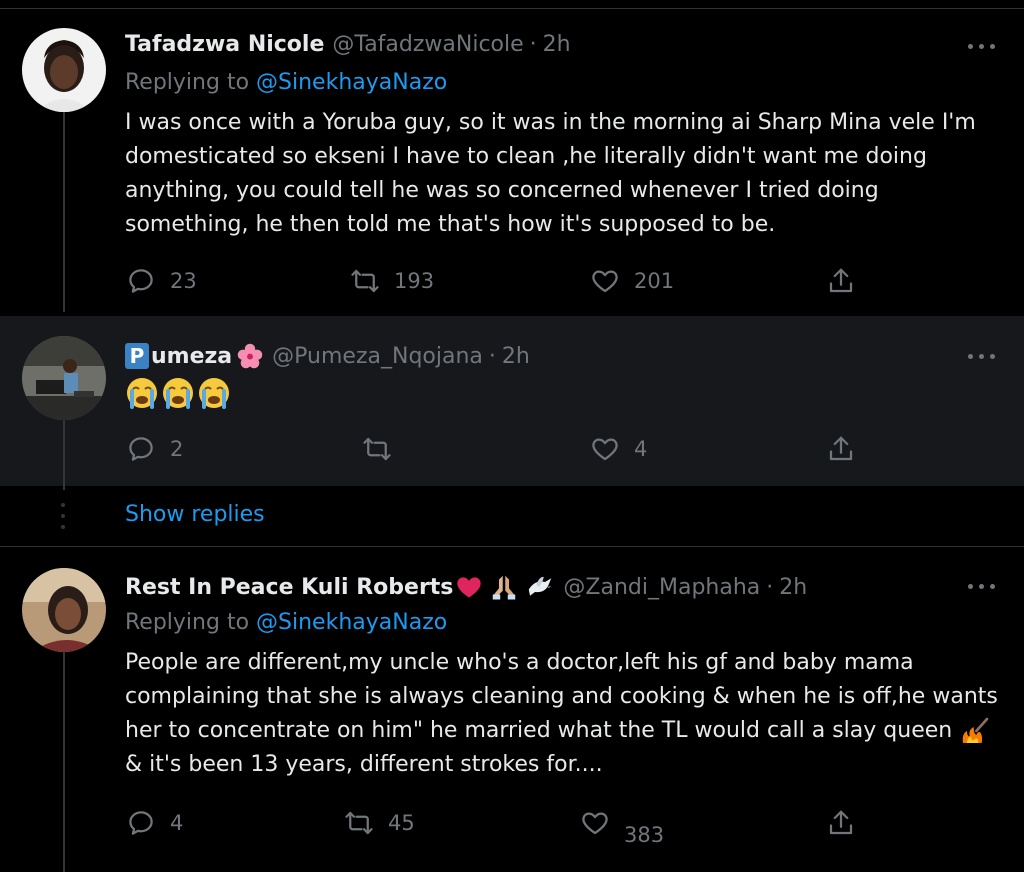  Describe the element at coordinates (975, 730) in the screenshot. I see `fire-broom-emoji` at that location.